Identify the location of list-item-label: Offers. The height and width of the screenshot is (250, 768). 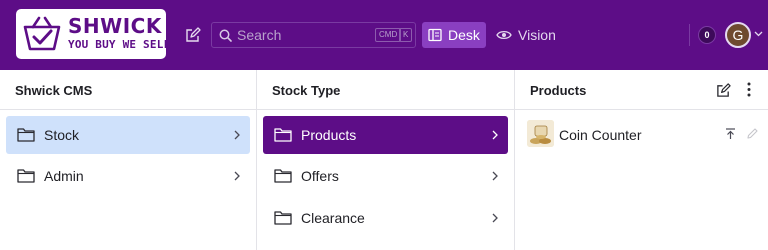
(320, 176).